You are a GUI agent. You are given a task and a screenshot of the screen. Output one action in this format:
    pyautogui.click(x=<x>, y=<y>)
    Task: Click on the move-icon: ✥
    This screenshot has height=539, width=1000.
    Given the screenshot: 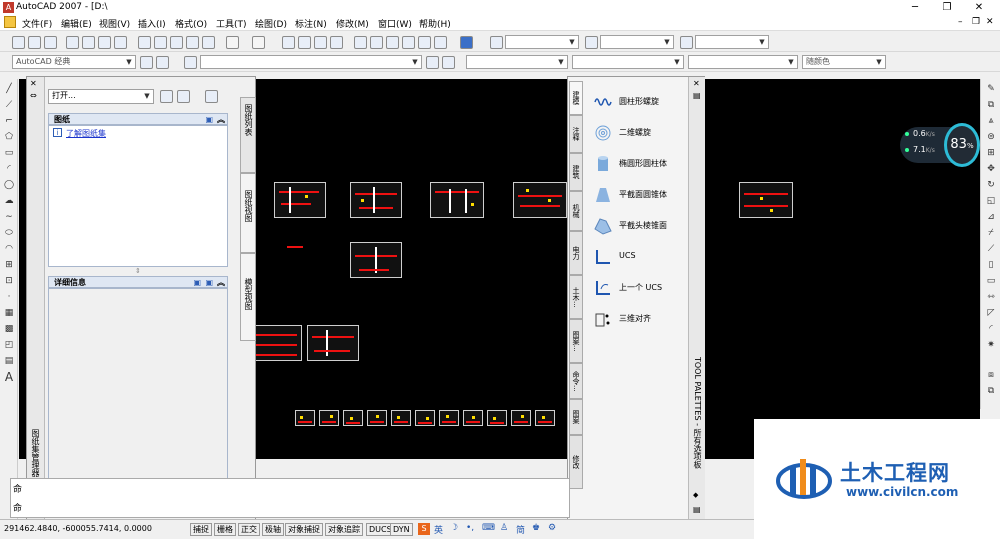 What is the action you would take?
    pyautogui.click(x=991, y=169)
    